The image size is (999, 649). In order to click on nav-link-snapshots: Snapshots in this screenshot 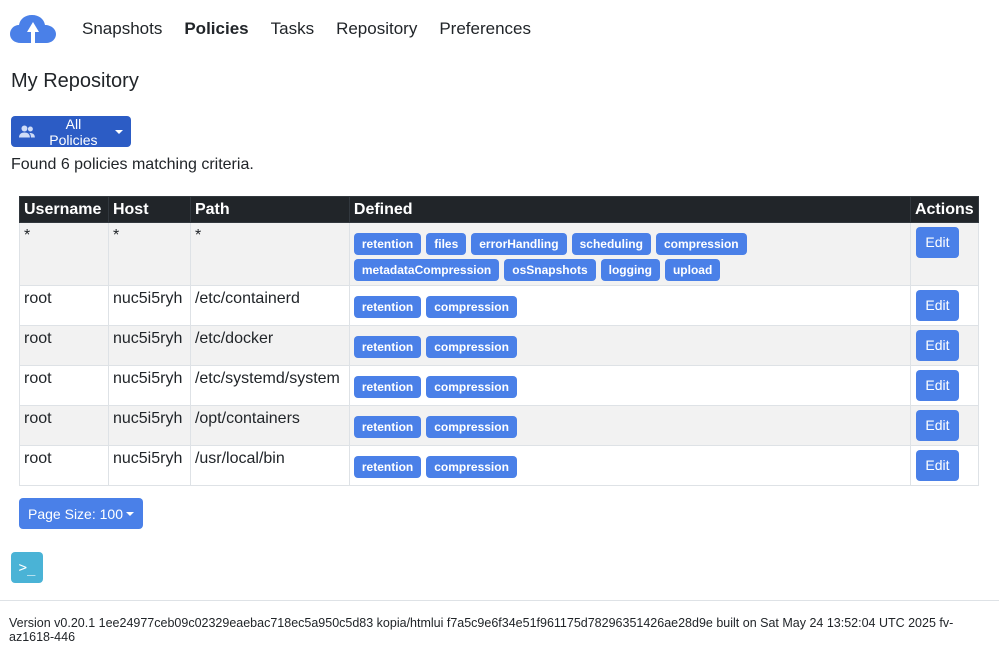, I will do `click(122, 29)`.